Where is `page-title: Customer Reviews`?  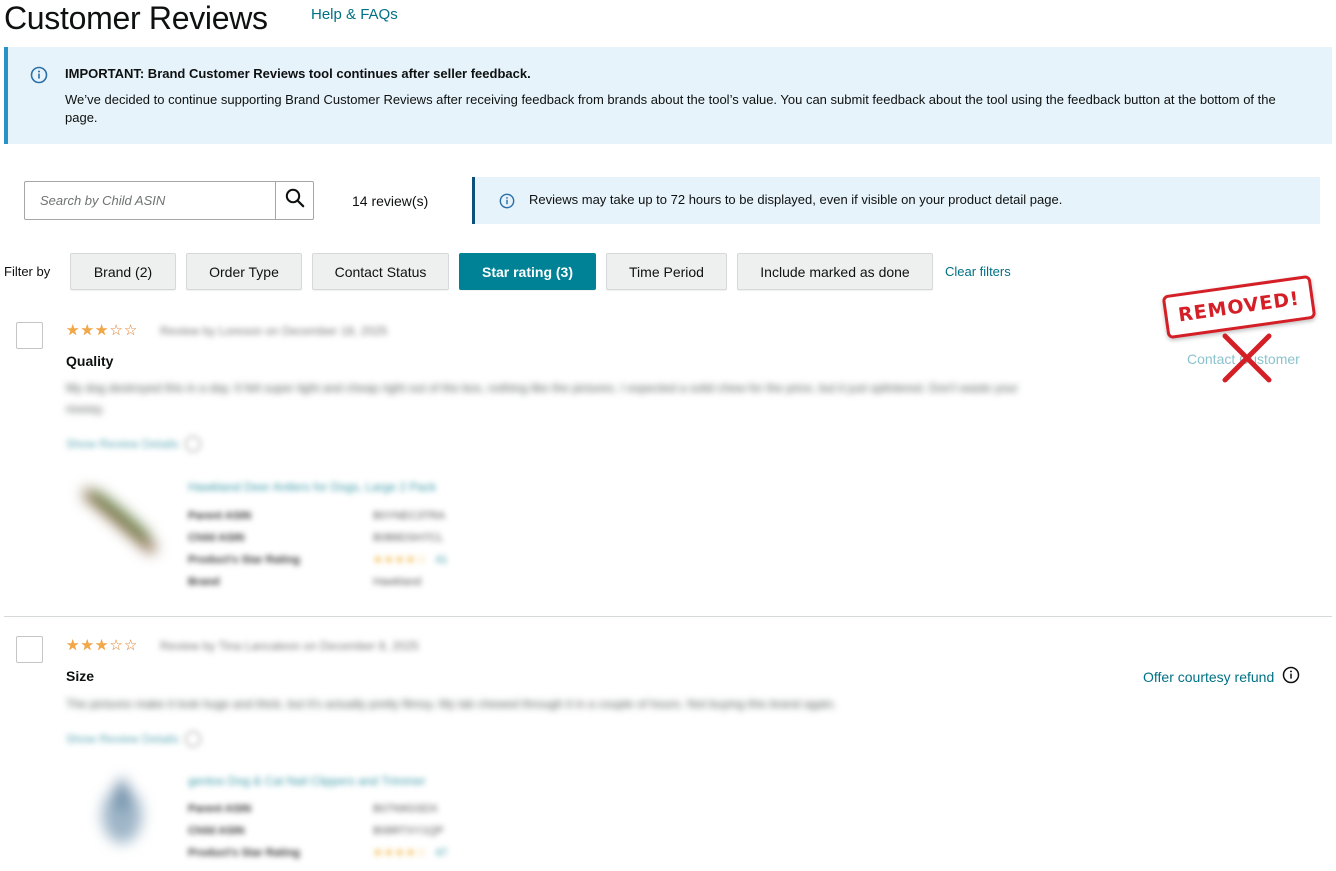
page-title: Customer Reviews is located at coordinates (136, 18).